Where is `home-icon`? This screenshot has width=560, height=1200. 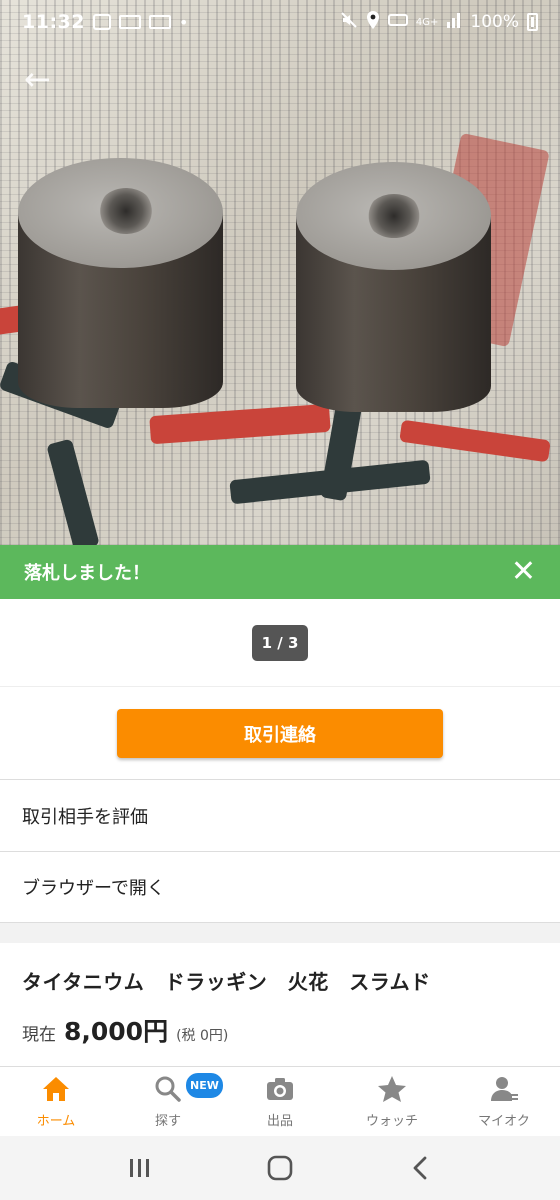 home-icon is located at coordinates (56, 1089).